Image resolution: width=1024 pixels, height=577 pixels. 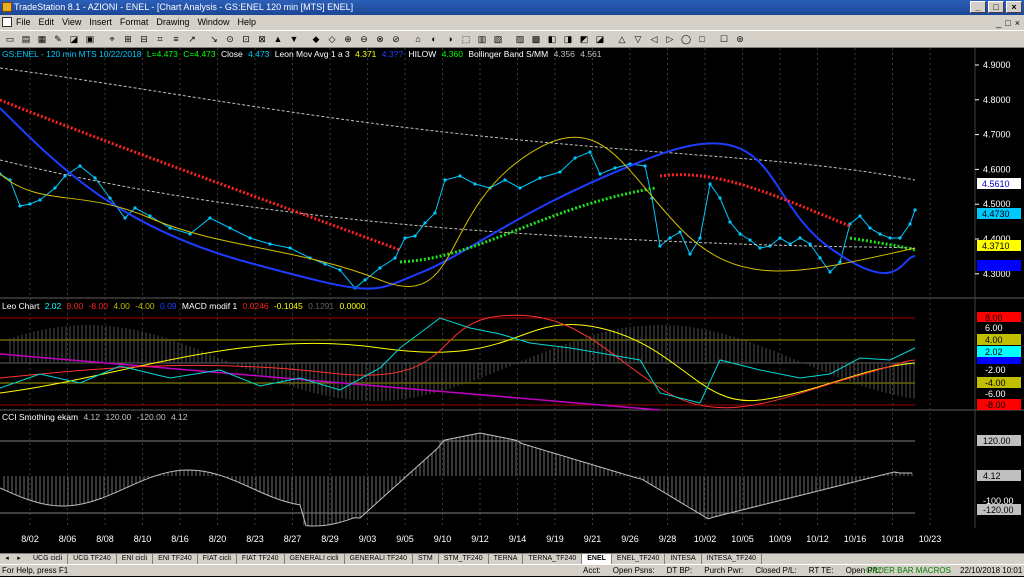 I want to click on toolbar-tool-icon-10: ≡, so click(x=176, y=39).